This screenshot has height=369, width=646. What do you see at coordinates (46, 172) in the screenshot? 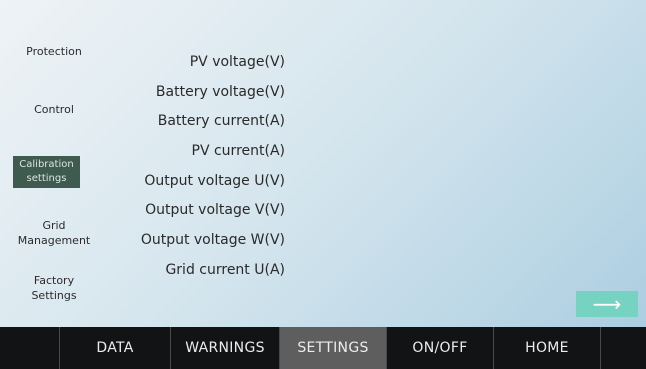
I see `sidebar-item-calibration-settings: Calibration settings` at bounding box center [46, 172].